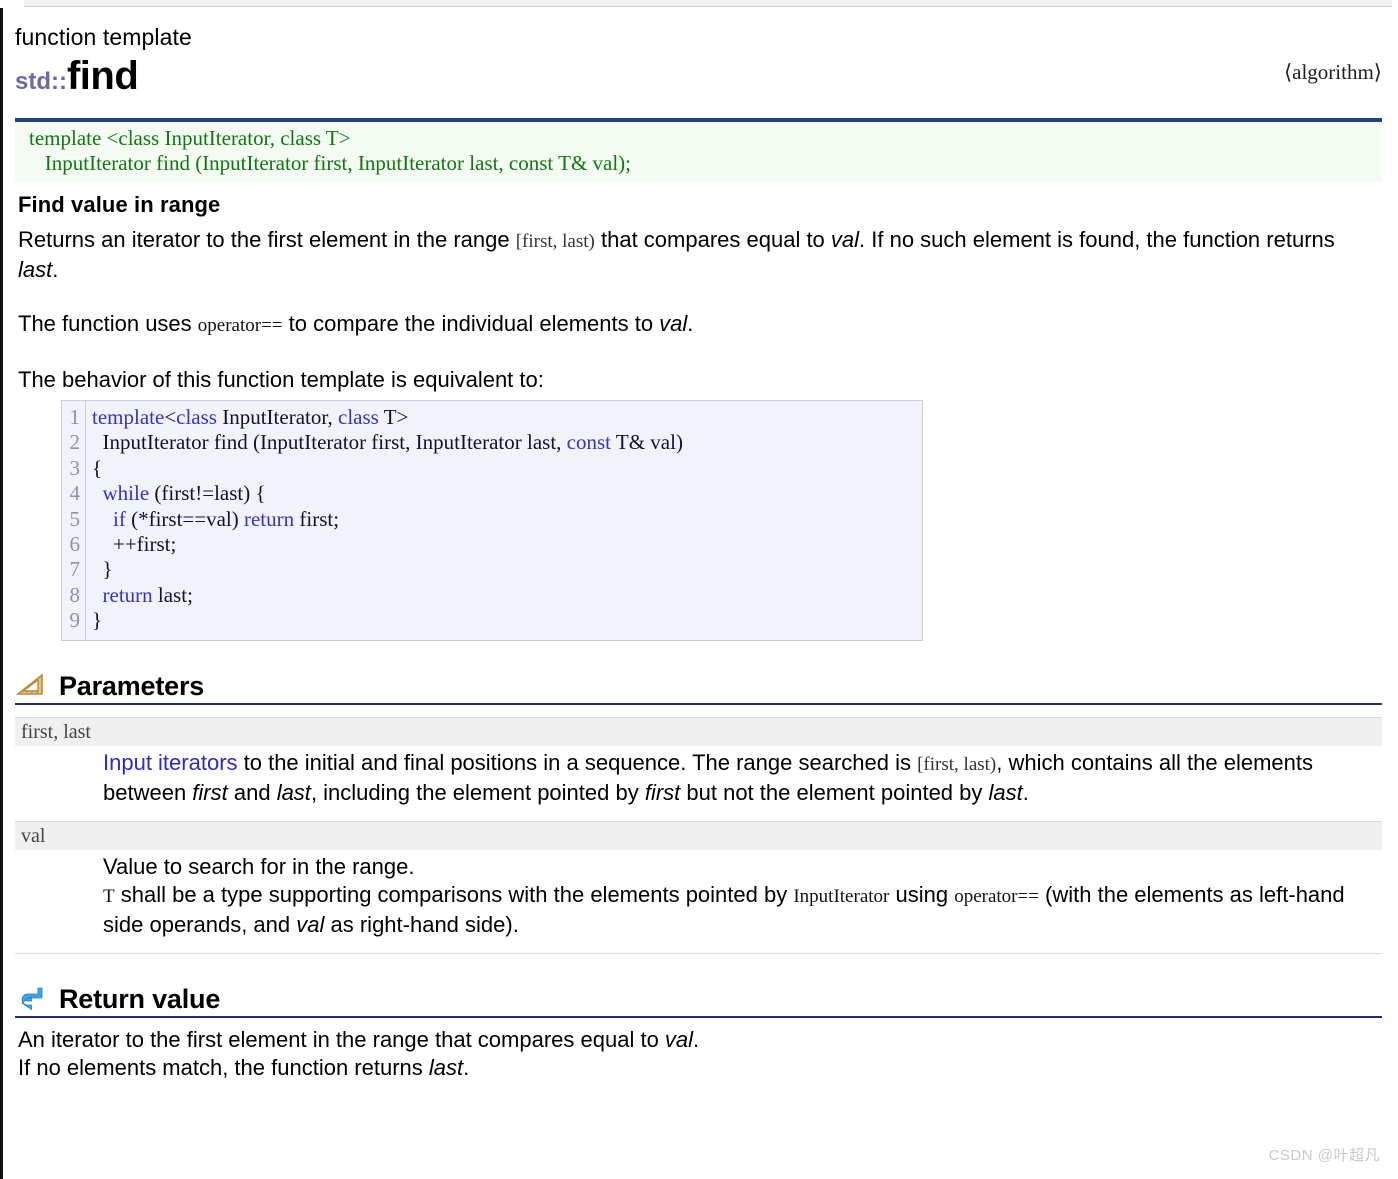  I want to click on p0-italic-last-1: last, so click(293, 792).